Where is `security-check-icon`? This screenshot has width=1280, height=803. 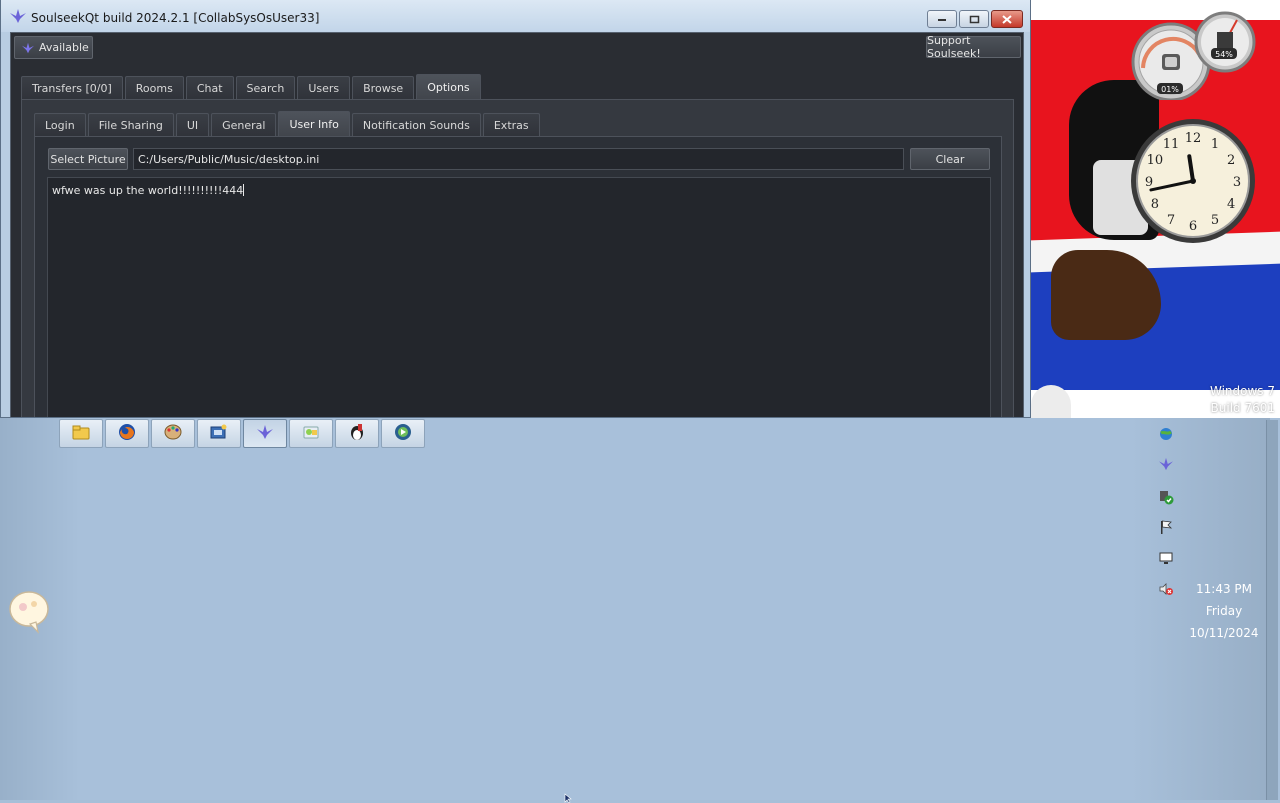 security-check-icon is located at coordinates (1166, 497).